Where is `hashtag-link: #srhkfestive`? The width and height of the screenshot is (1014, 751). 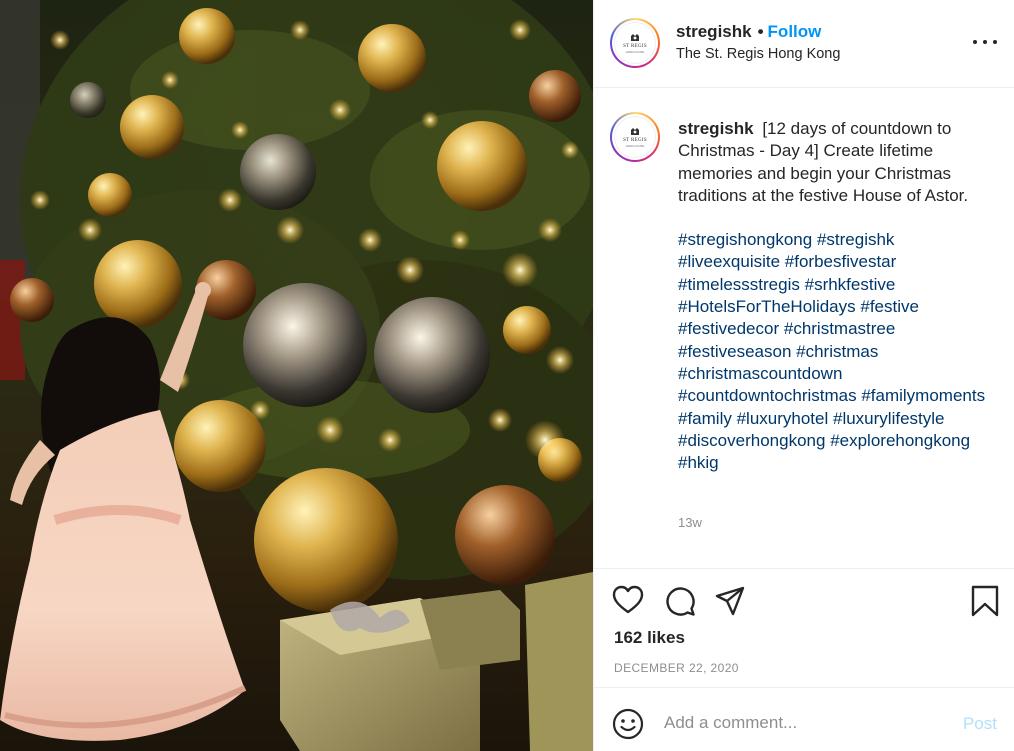
hashtag-link: #srhkfestive is located at coordinates (850, 284).